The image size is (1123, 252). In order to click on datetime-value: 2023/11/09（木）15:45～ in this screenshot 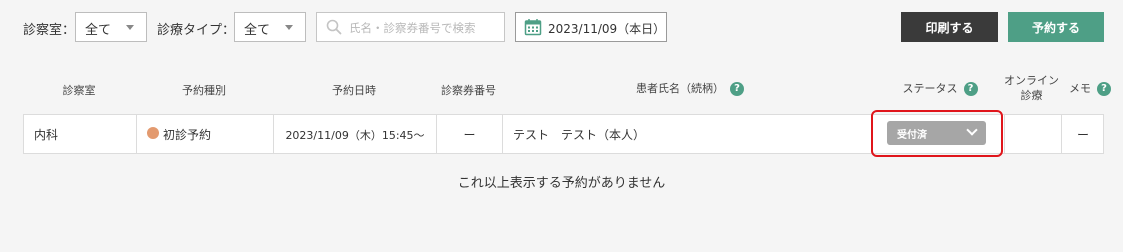, I will do `click(355, 135)`.